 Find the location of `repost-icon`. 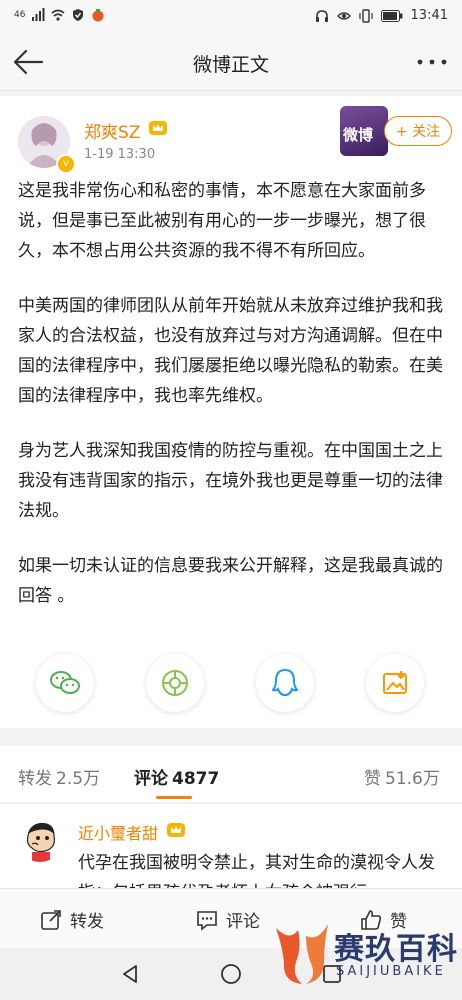

repost-icon is located at coordinates (51, 919).